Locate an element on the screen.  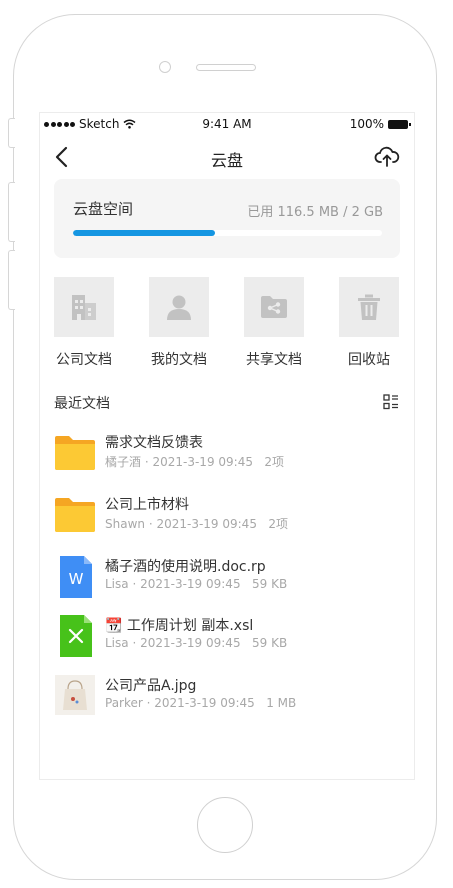
file-meta: 橘子酒 · 2021-3-19 09:45 2项 is located at coordinates (195, 462).